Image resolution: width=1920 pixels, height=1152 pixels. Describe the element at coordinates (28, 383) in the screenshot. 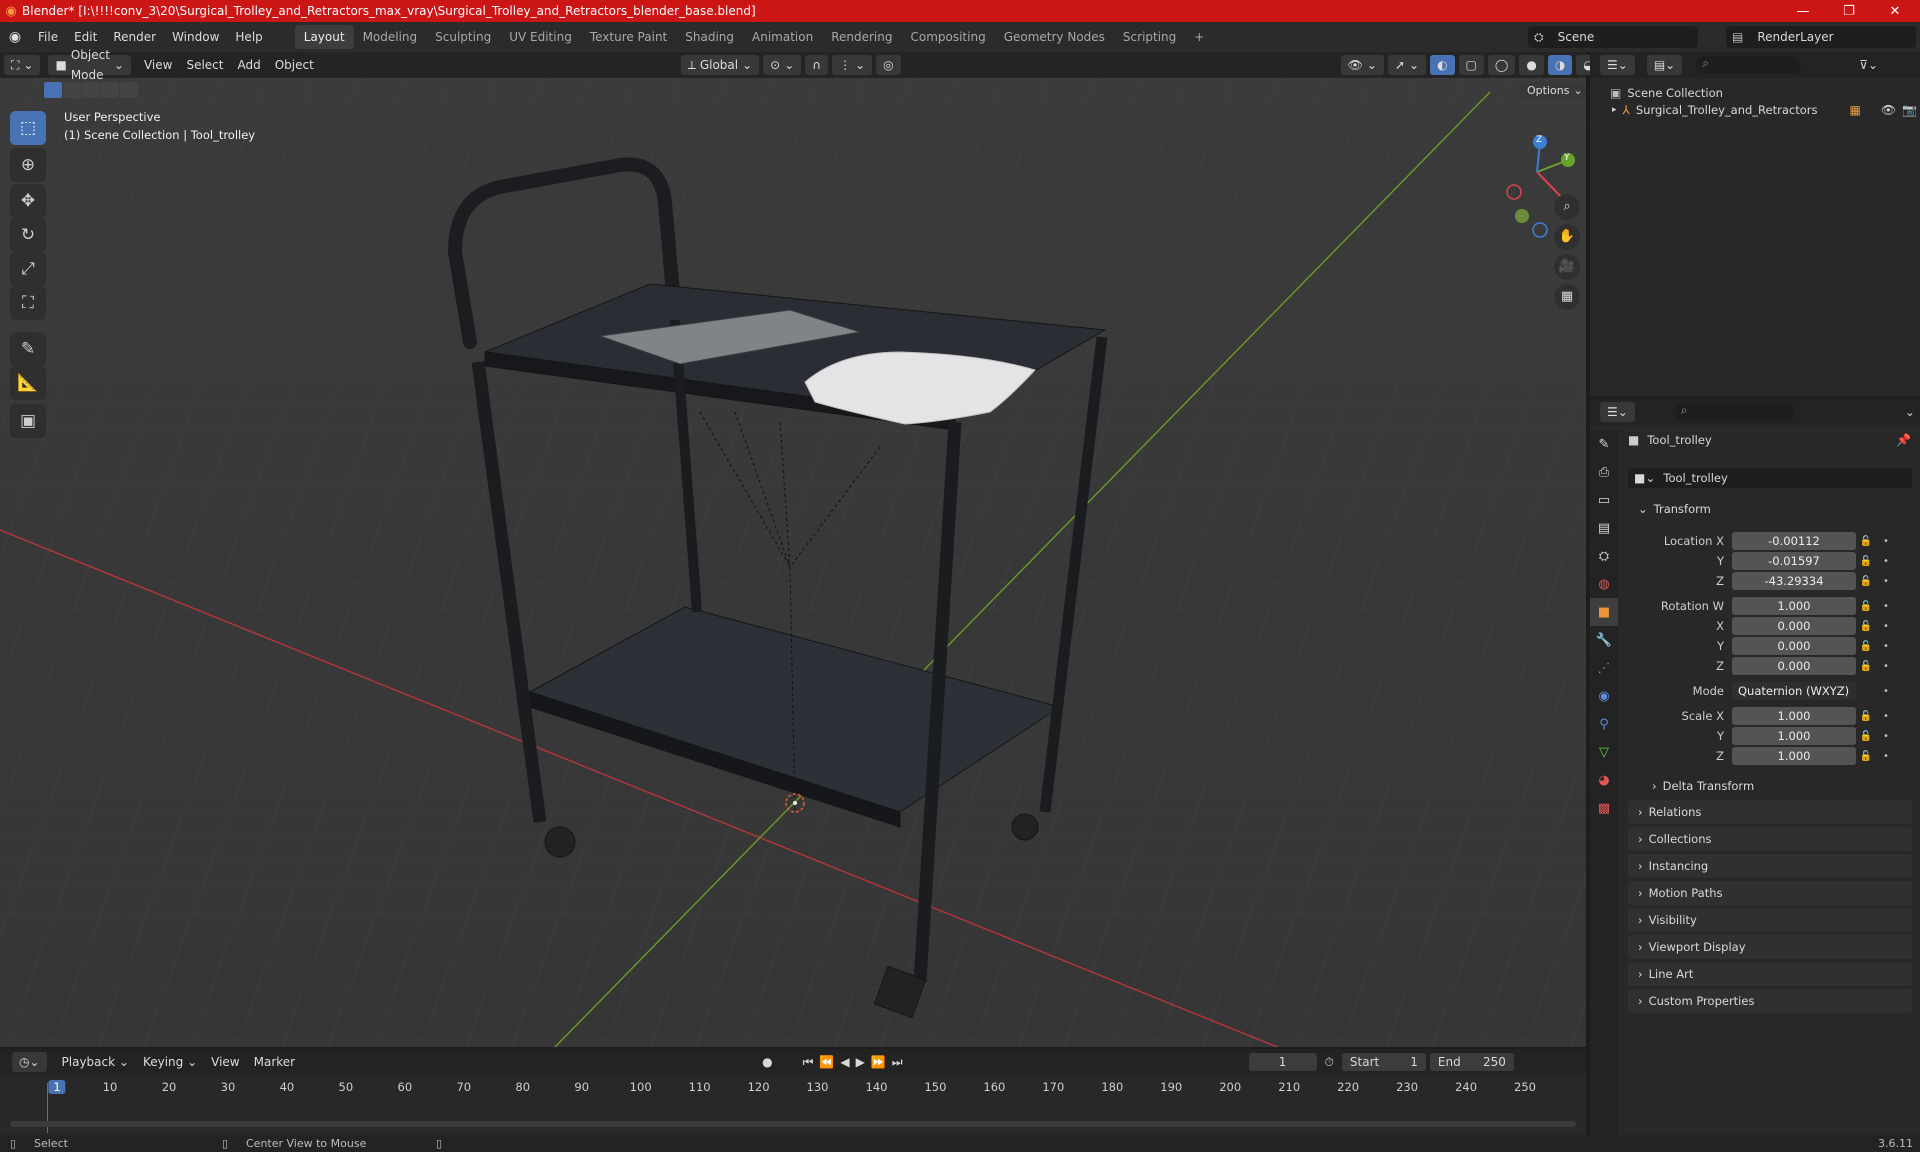

I see `measure-tool-icon: 📐` at that location.